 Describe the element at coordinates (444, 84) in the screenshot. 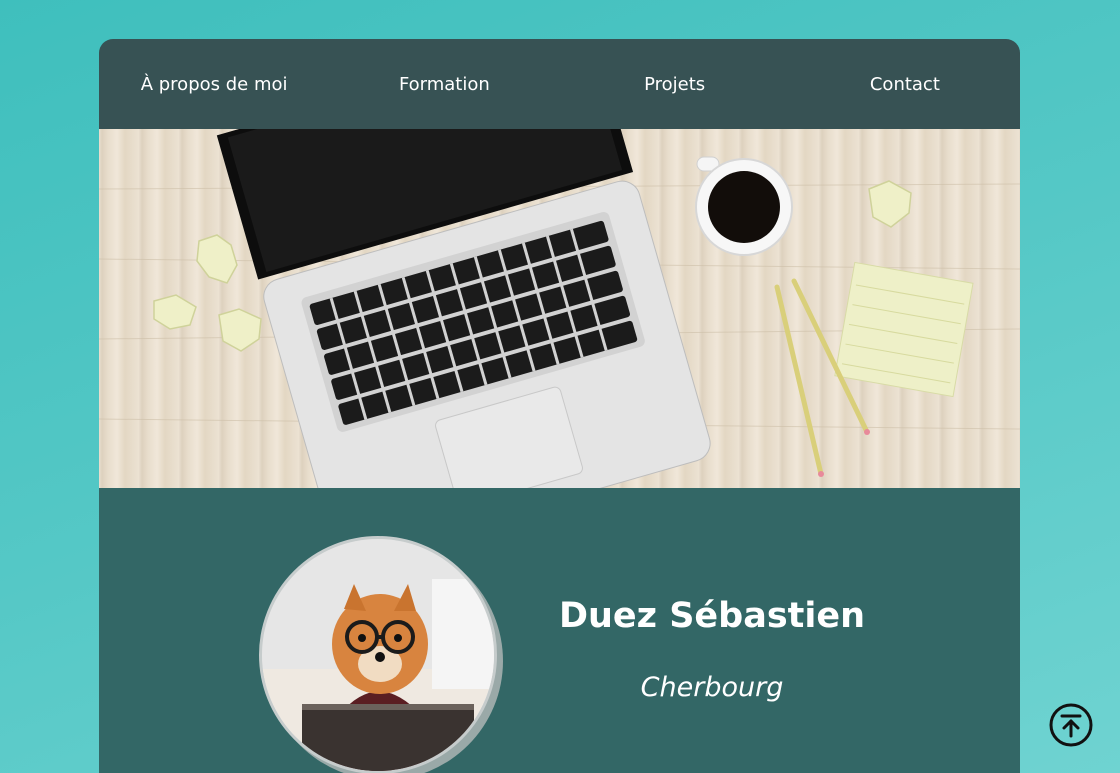

I see `nav-link-education: Formation` at that location.